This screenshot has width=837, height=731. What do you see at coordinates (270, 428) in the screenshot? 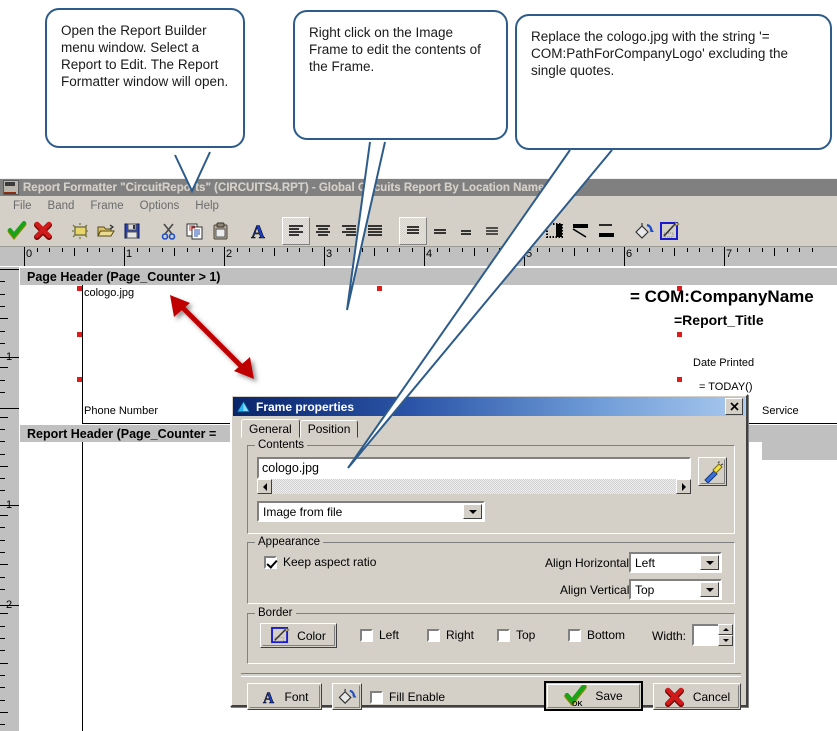
I see `tab-general: General` at bounding box center [270, 428].